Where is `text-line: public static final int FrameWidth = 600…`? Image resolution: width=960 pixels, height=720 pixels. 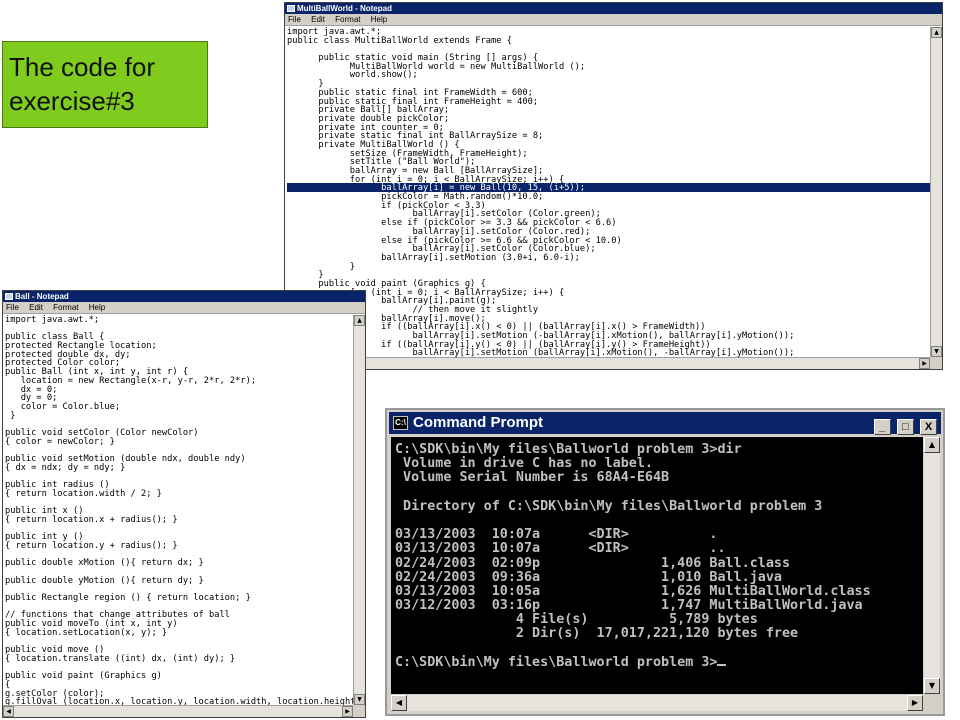
text-line: public static final int FrameWidth = 600… is located at coordinates (410, 92).